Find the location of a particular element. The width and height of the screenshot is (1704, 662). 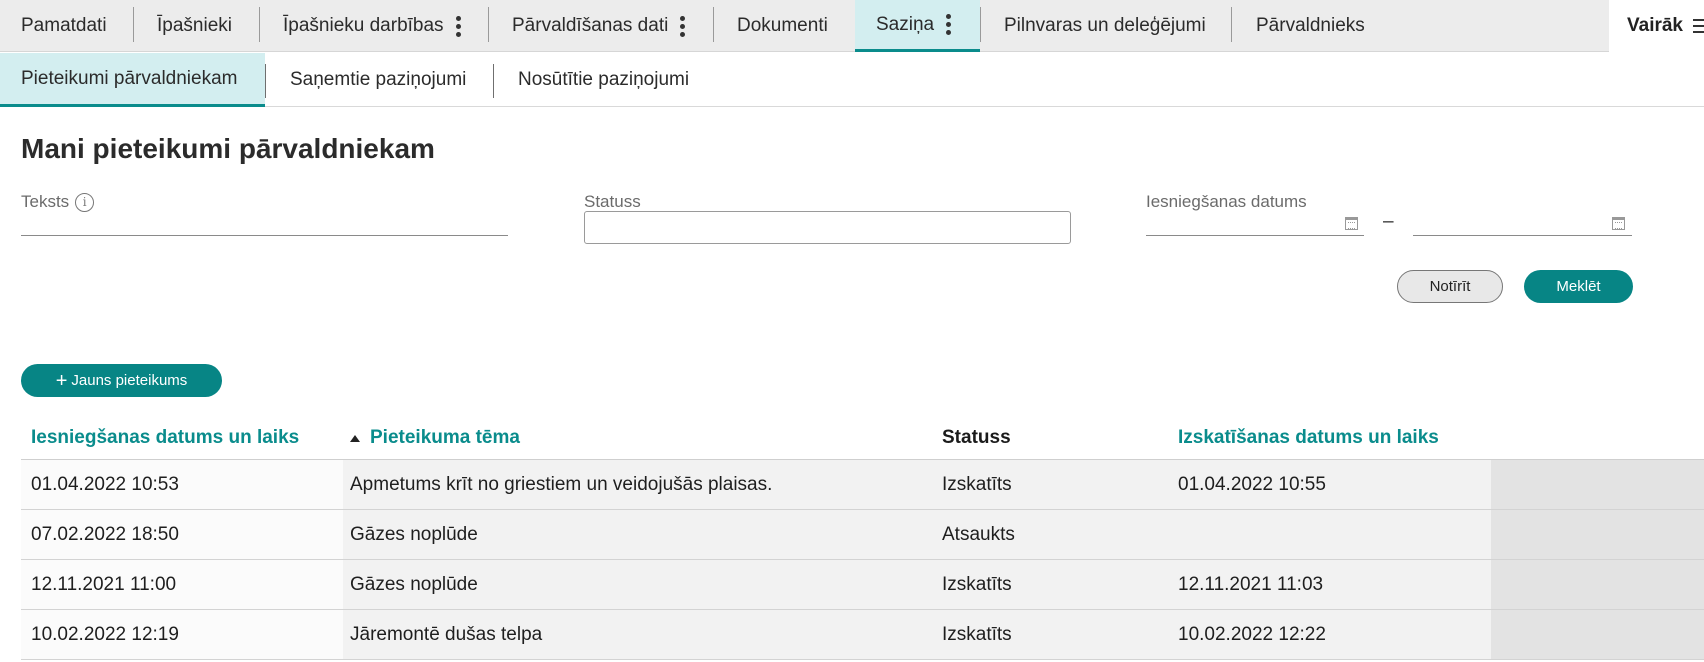

tab-label: Saziņa is located at coordinates (905, 24).